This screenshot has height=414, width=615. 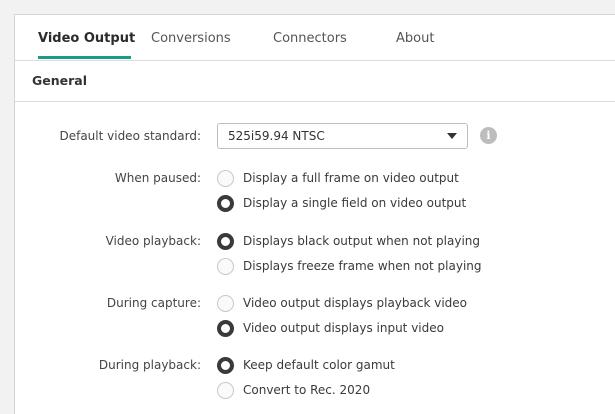 What do you see at coordinates (452, 136) in the screenshot?
I see `chevron-down-icon` at bounding box center [452, 136].